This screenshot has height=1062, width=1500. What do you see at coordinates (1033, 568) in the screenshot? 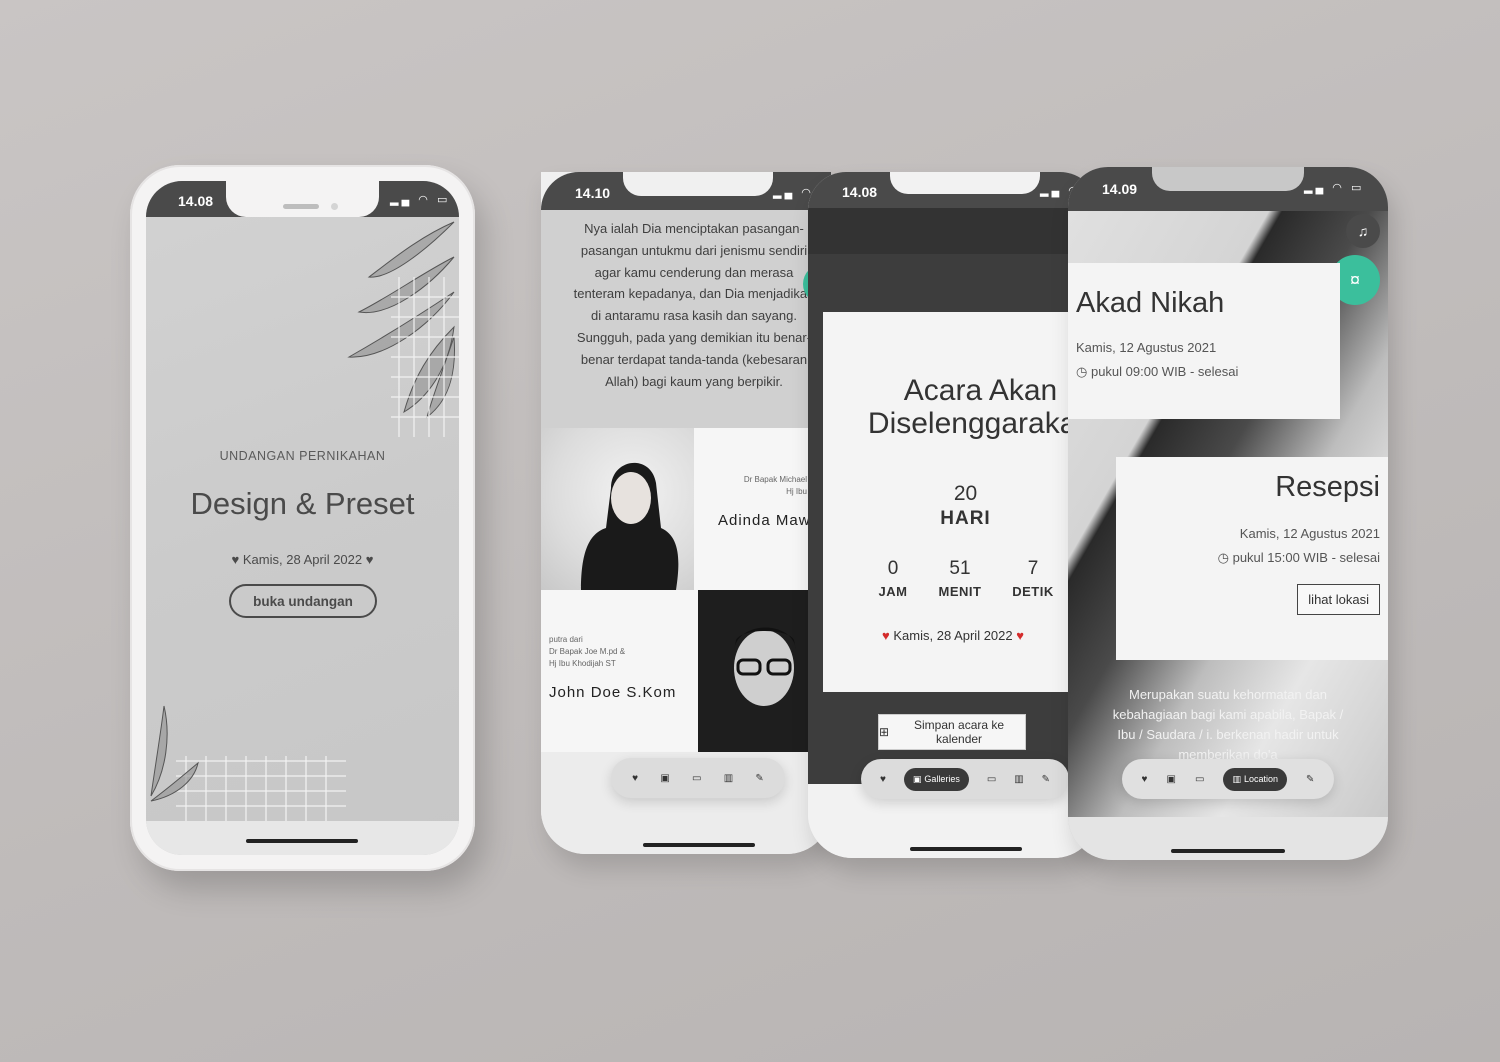
I see `seconds-value: 7` at bounding box center [1033, 568].